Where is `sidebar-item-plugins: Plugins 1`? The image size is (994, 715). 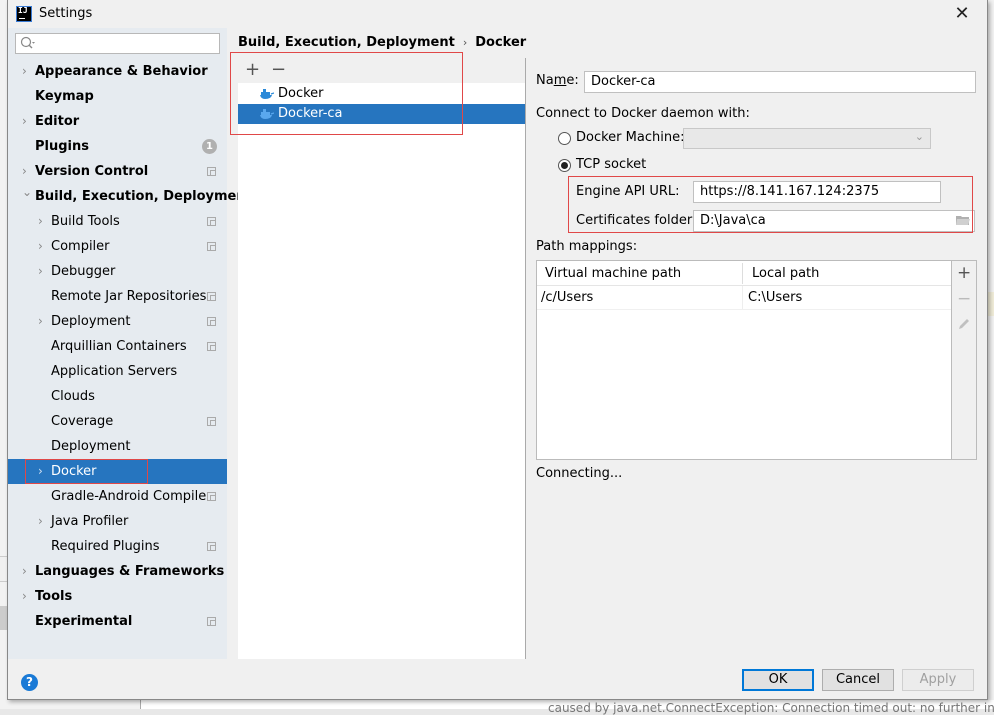
sidebar-item-plugins: Plugins 1 is located at coordinates (117, 146).